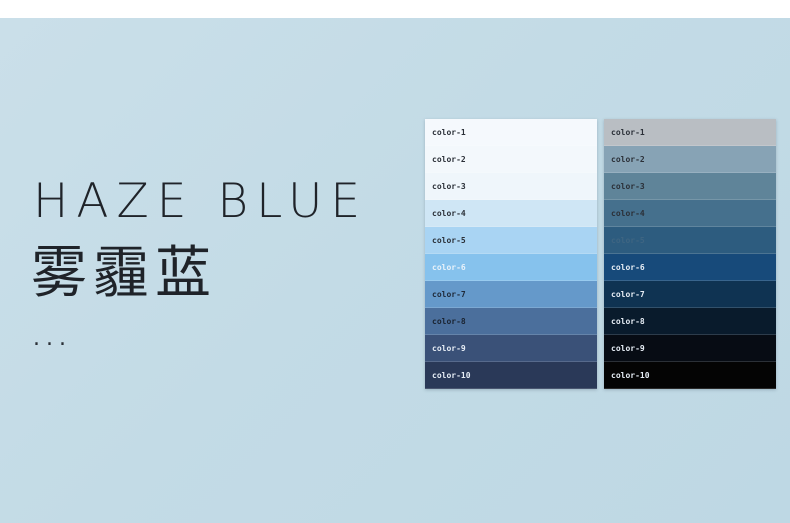 Image resolution: width=790 pixels, height=523 pixels. I want to click on title-chinese: 雾霾蓝, so click(124, 273).